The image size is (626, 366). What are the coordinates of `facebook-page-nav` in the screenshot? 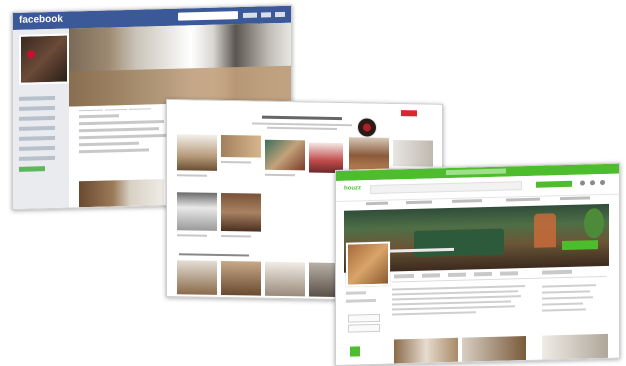 It's located at (37, 136).